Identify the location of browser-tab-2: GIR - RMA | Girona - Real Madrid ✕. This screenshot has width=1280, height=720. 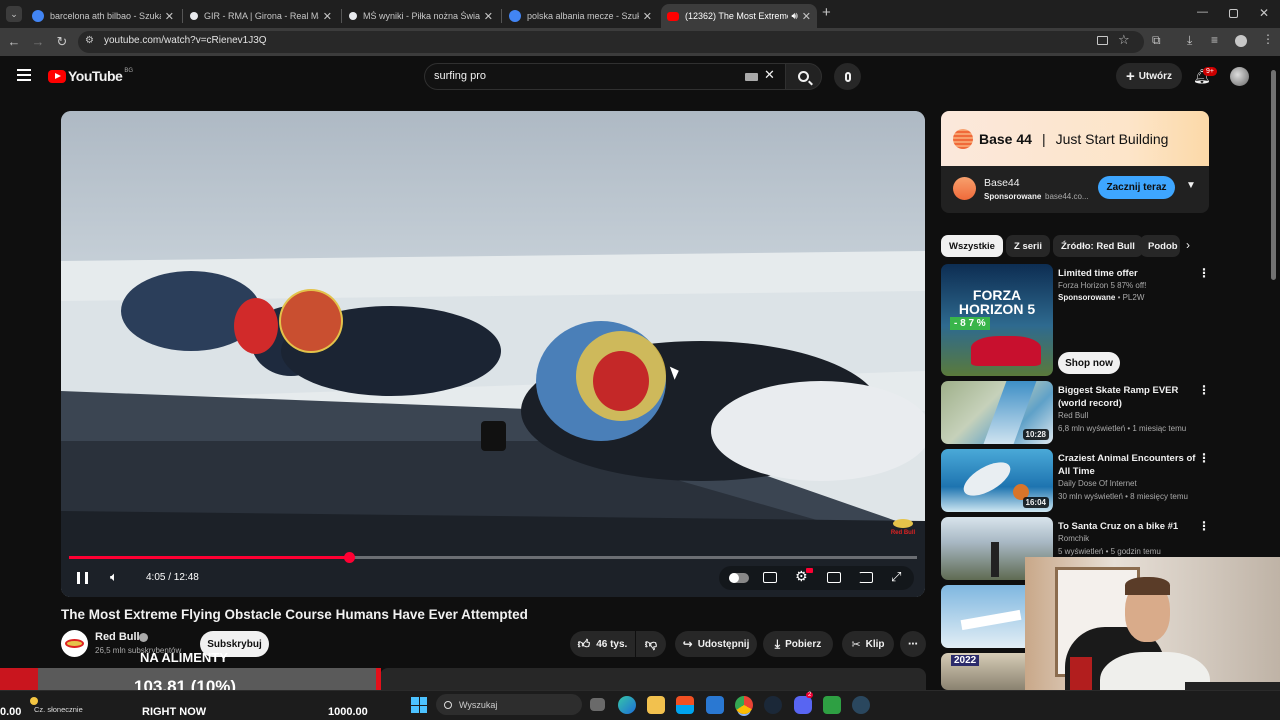
(261, 16).